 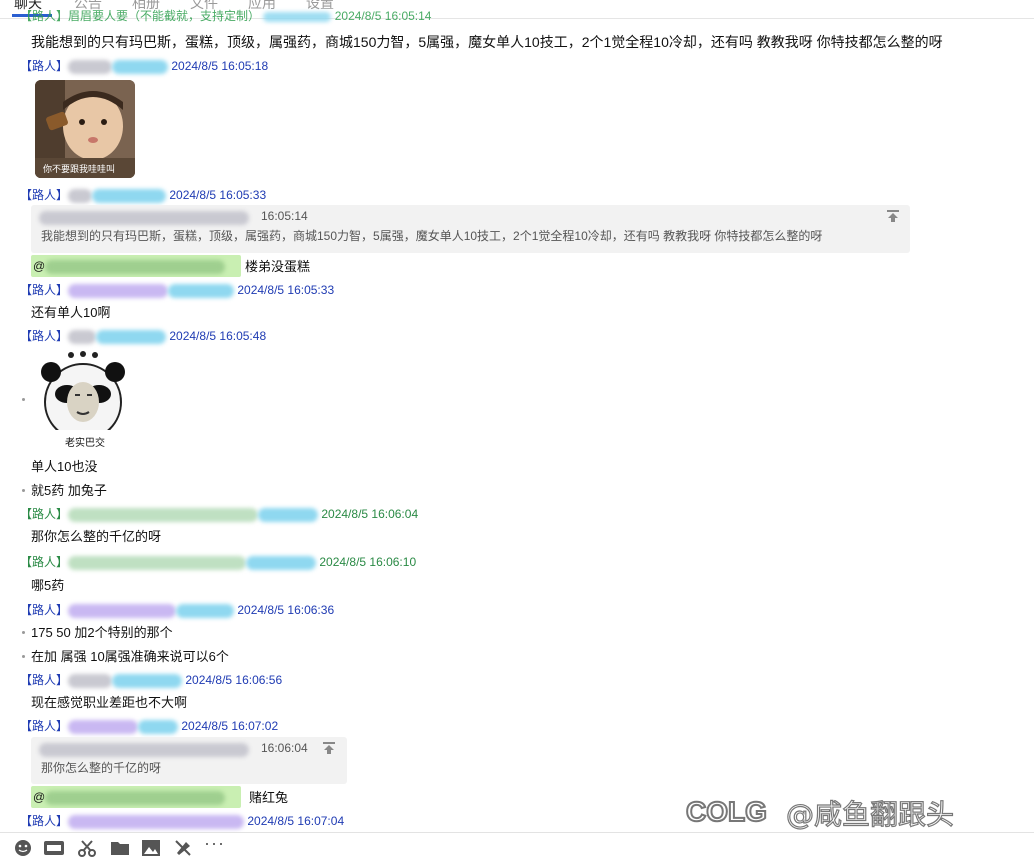 I want to click on message-text: 在加 属强 10属强准确来说可以6个, so click(x=130, y=656).